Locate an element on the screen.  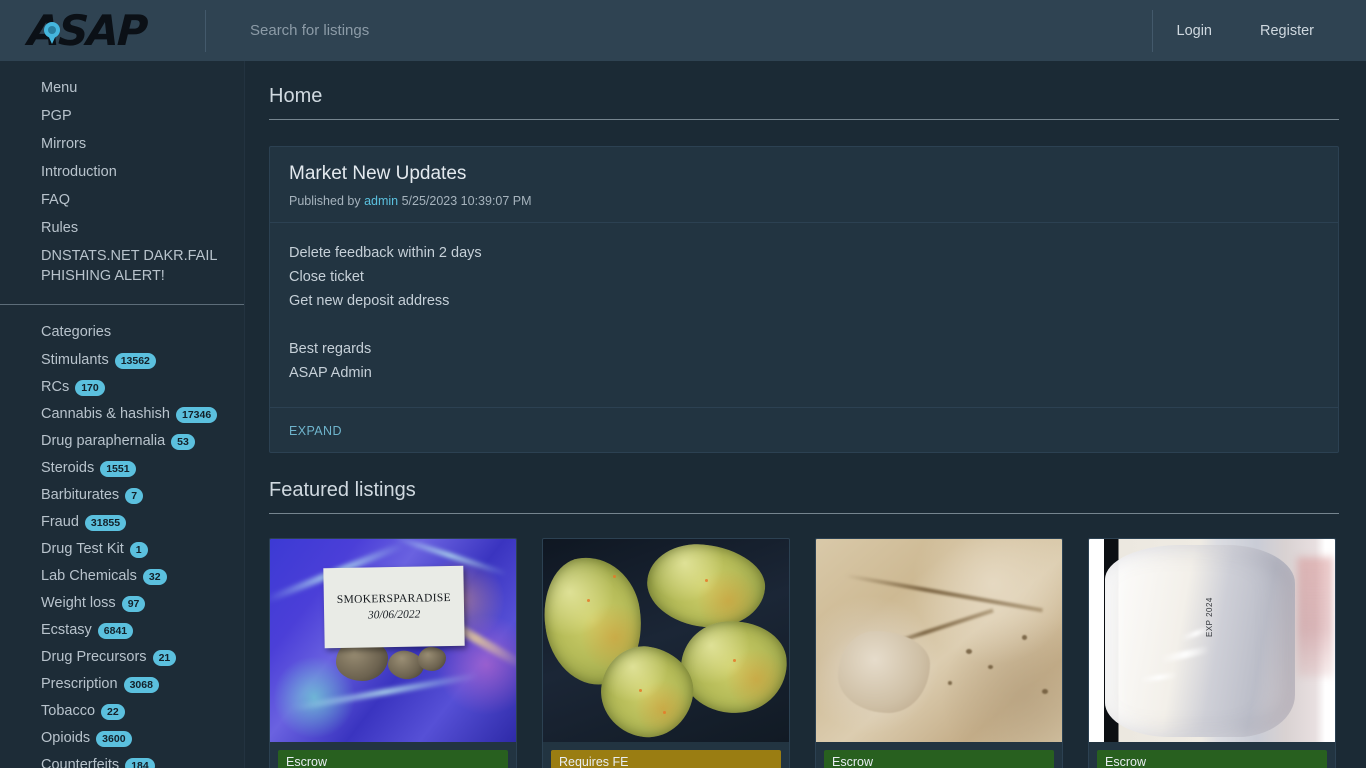
sidebar-item-faq: FAQ is located at coordinates (122, 200).